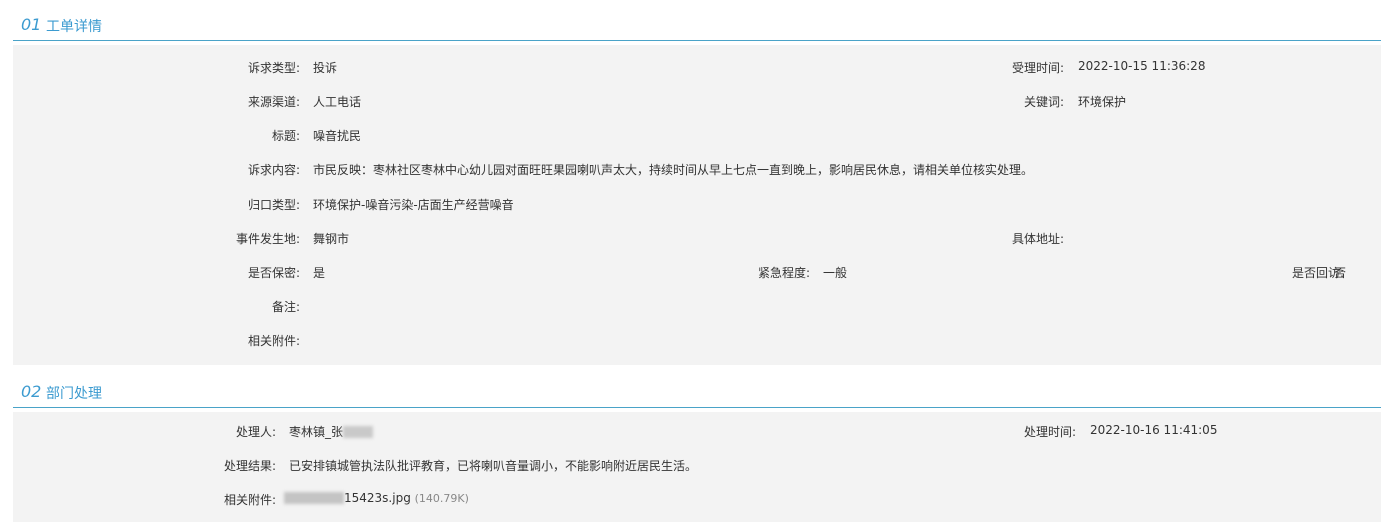  What do you see at coordinates (493, 466) in the screenshot?
I see `result-value: 已安排镇城管执法队批评教育，已将喇叭音量调小，不能影响附近居民生活。` at bounding box center [493, 466].